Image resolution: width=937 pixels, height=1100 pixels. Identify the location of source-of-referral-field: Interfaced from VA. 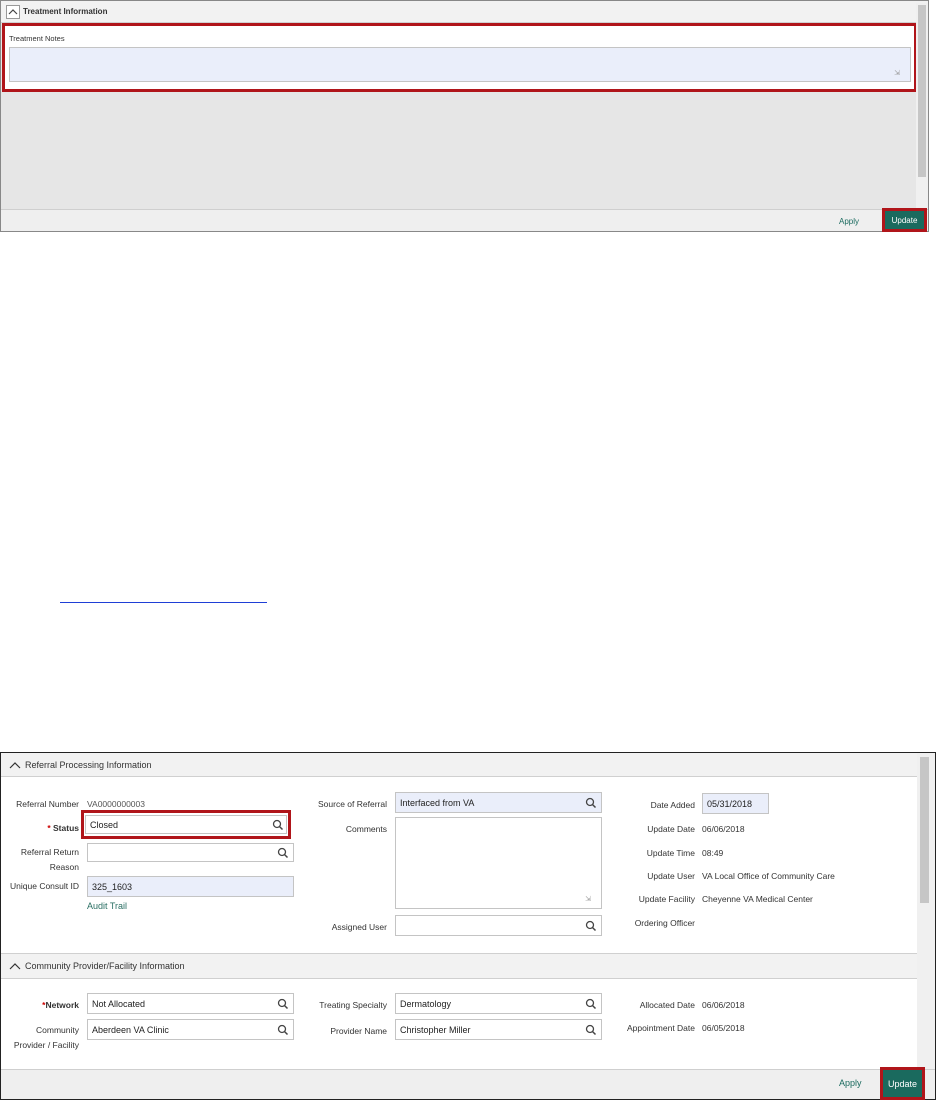
(498, 802).